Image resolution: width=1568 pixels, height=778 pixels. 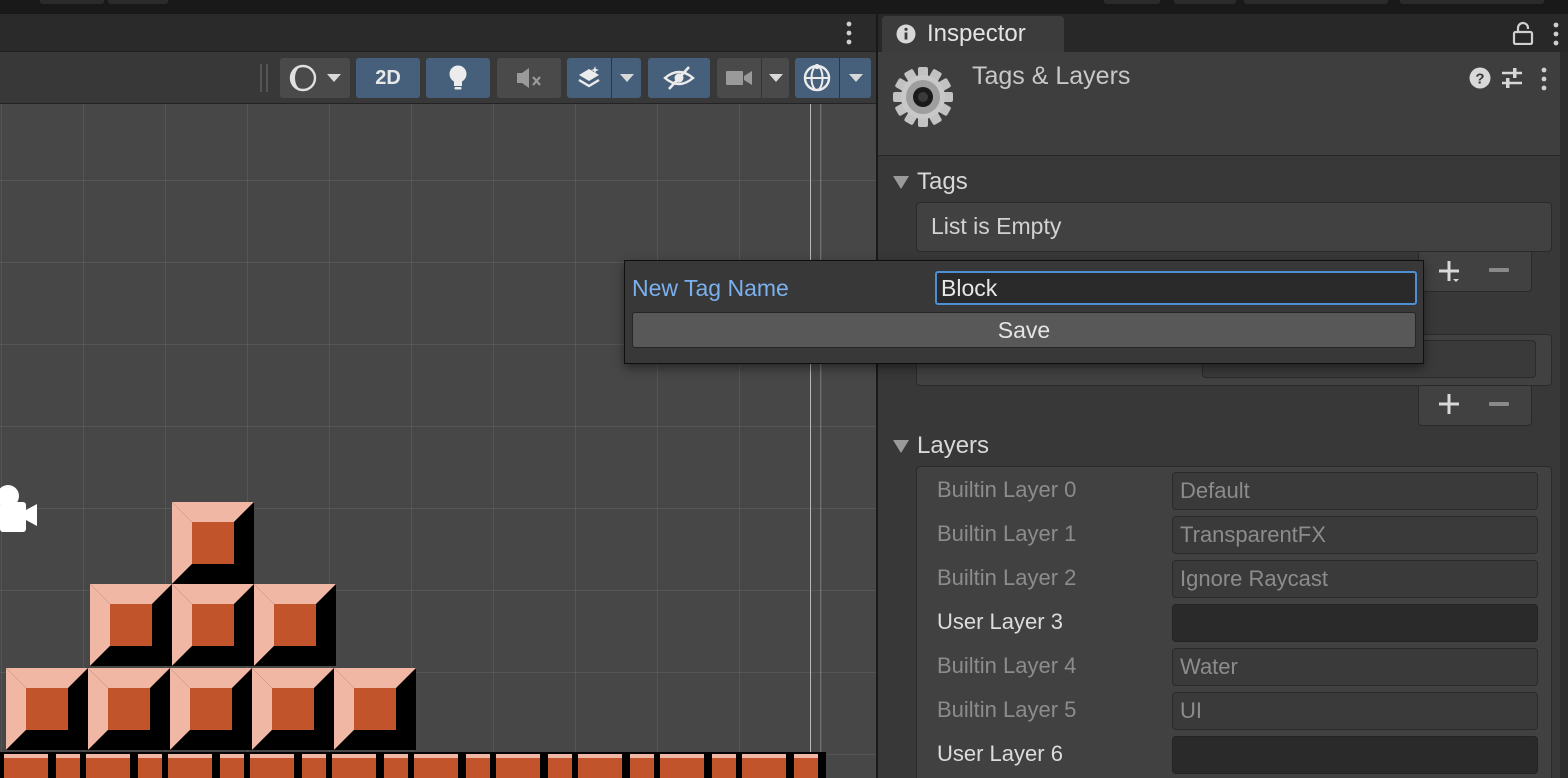 What do you see at coordinates (1499, 404) in the screenshot?
I see `remove-sorting-layer-icon` at bounding box center [1499, 404].